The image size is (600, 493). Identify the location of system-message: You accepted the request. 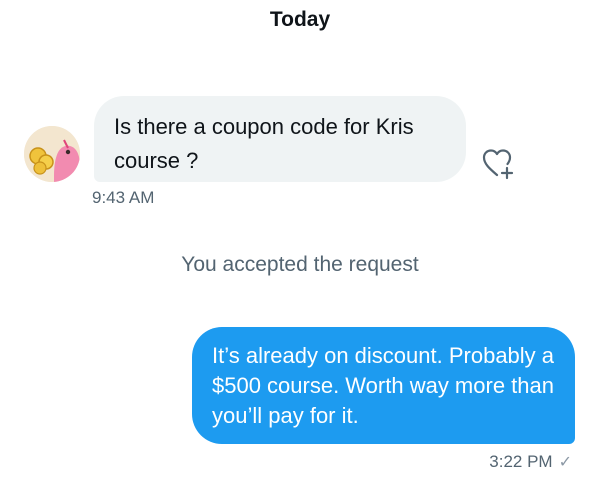
(300, 264).